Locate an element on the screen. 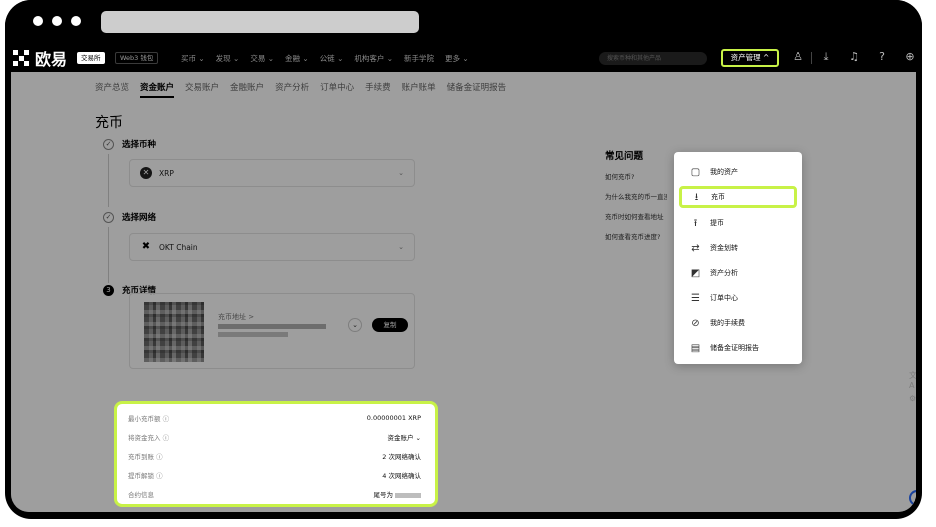 The width and height of the screenshot is (936, 527). menu-item-academy: 新手学院 is located at coordinates (419, 58).